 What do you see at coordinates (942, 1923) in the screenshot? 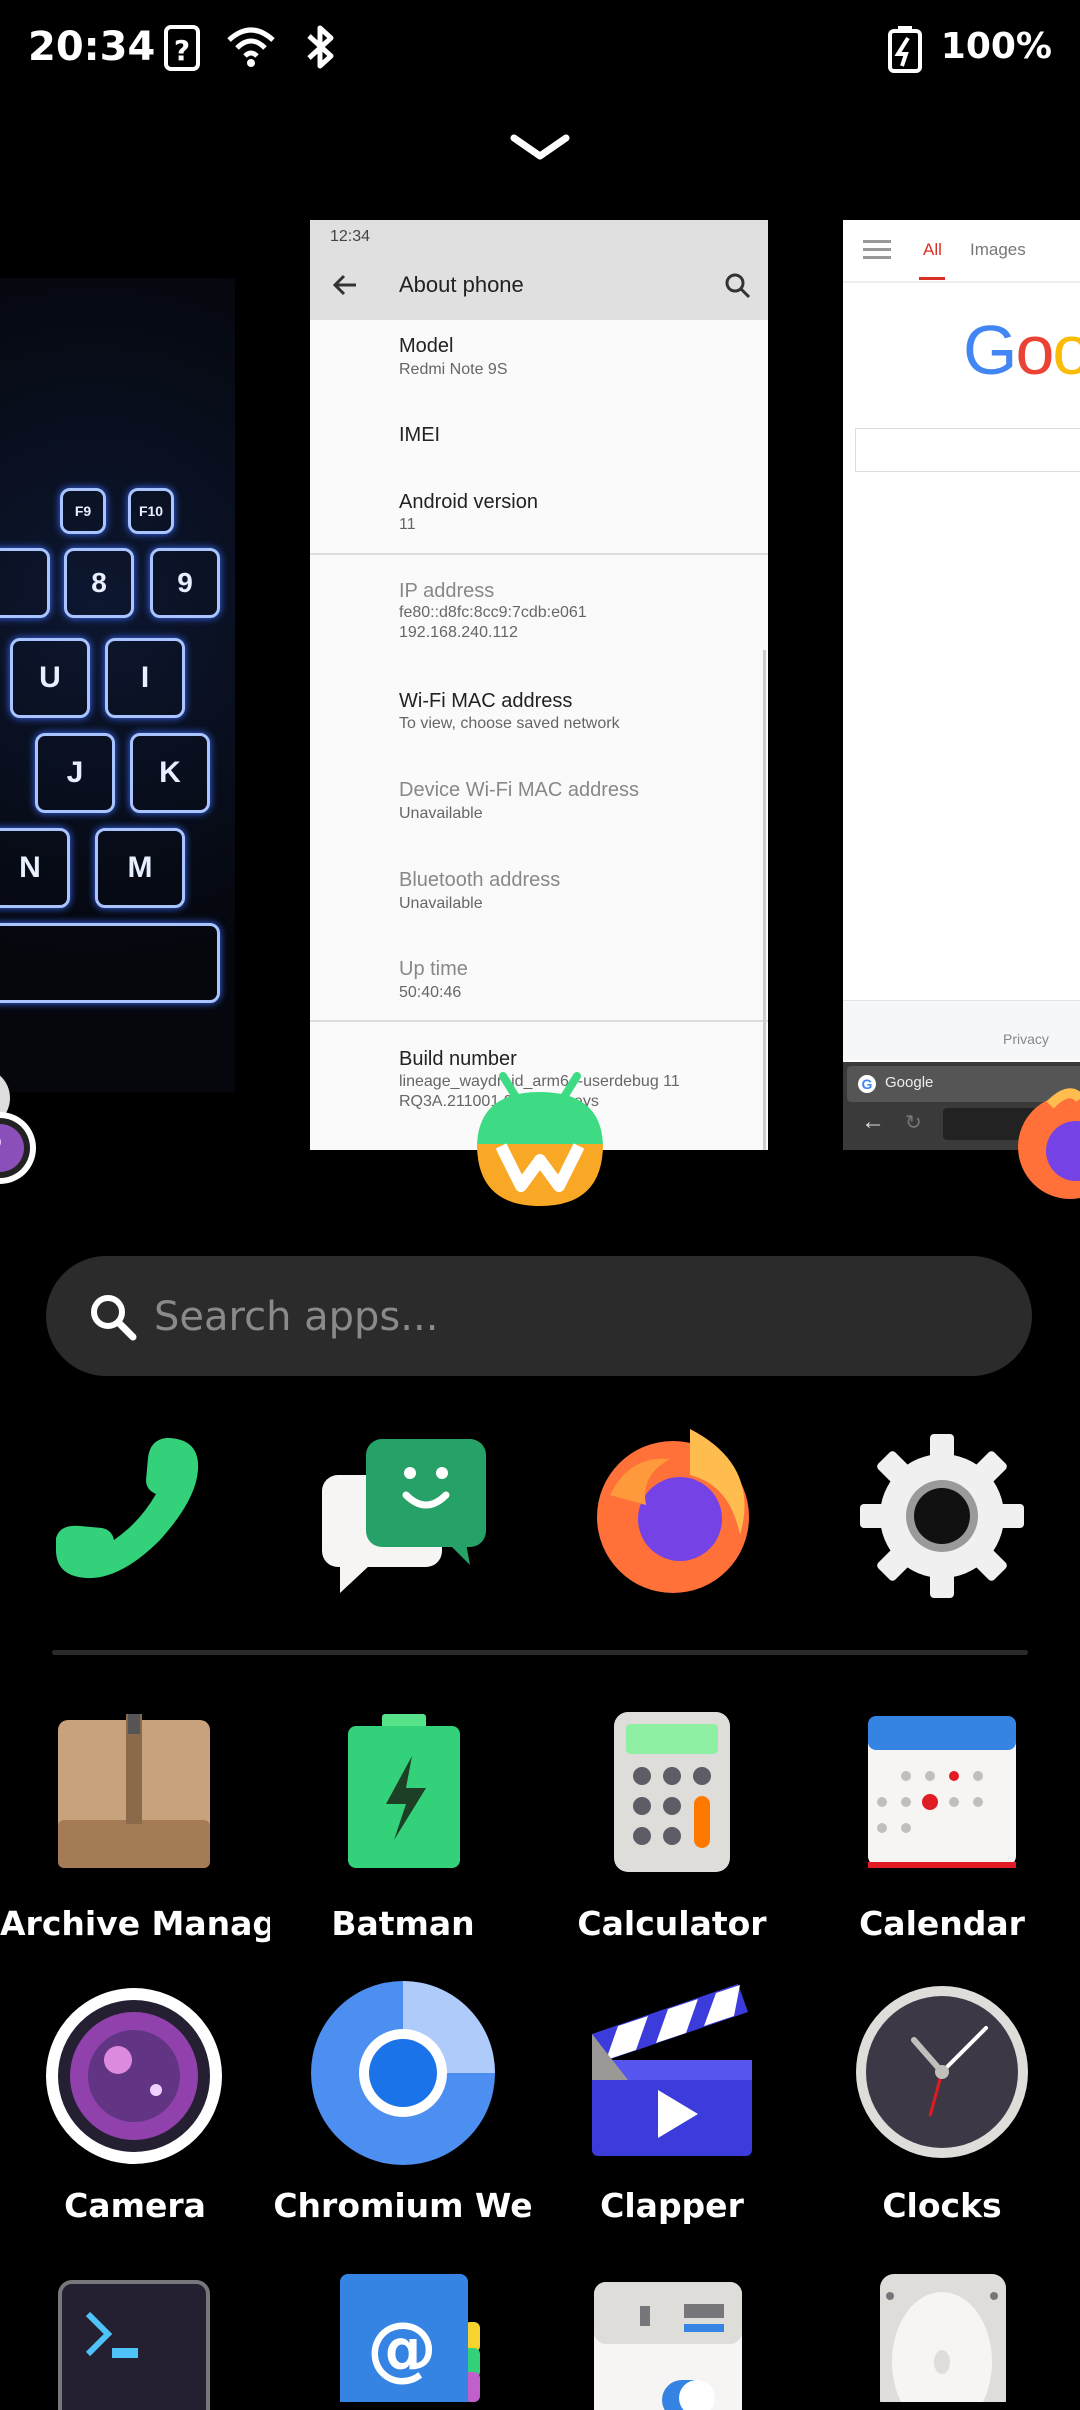
I see `app-label: Calendar` at bounding box center [942, 1923].